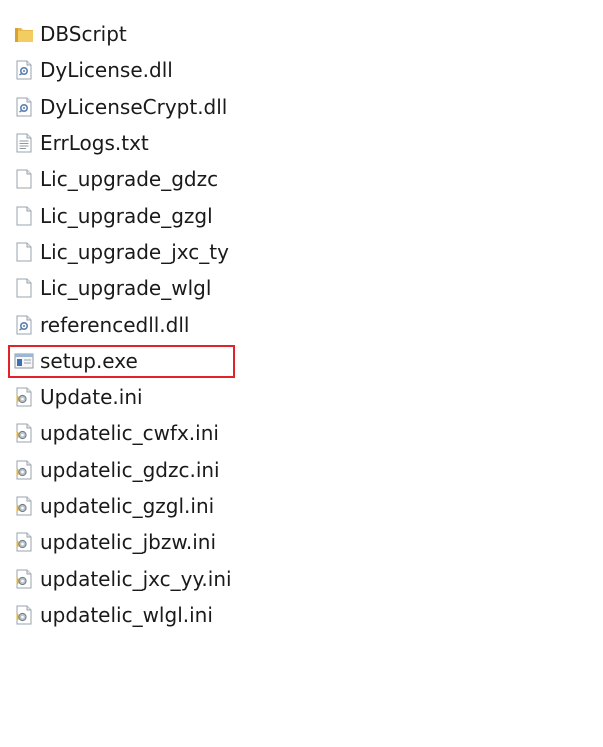 The height and width of the screenshot is (747, 603). What do you see at coordinates (91, 397) in the screenshot?
I see `file-name: Update.ini` at bounding box center [91, 397].